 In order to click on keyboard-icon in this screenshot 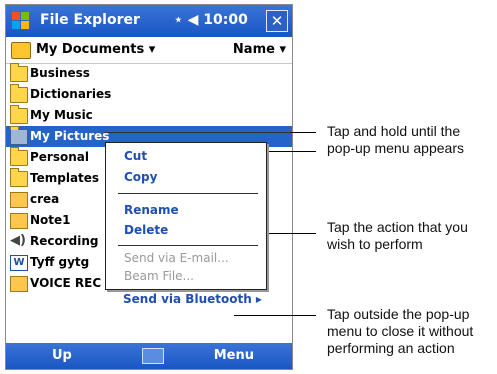, I will do `click(153, 356)`.